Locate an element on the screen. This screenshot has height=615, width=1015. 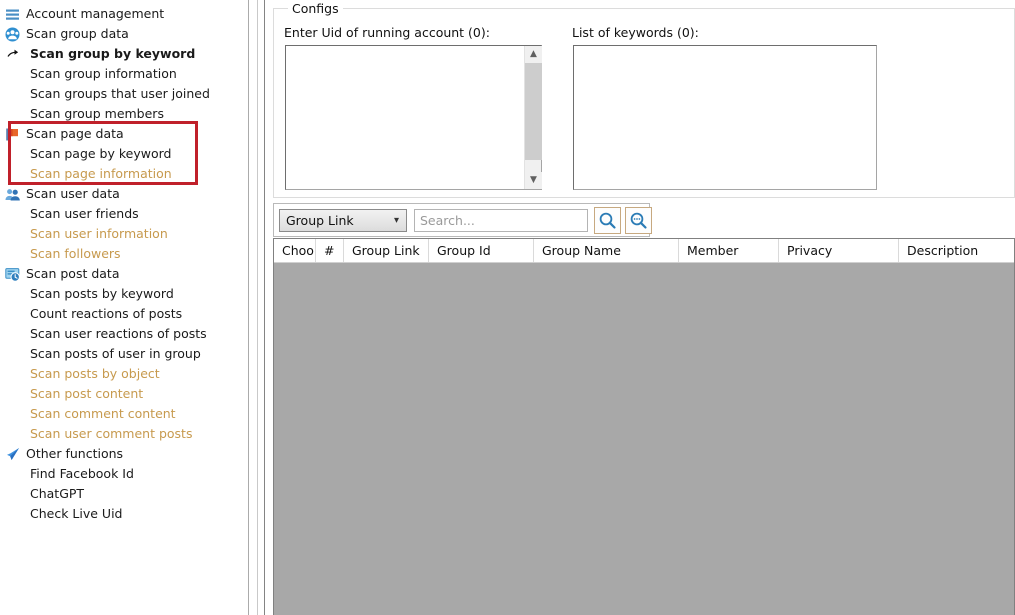
sidebar-item-label: Find Facebook Id is located at coordinates (82, 473).